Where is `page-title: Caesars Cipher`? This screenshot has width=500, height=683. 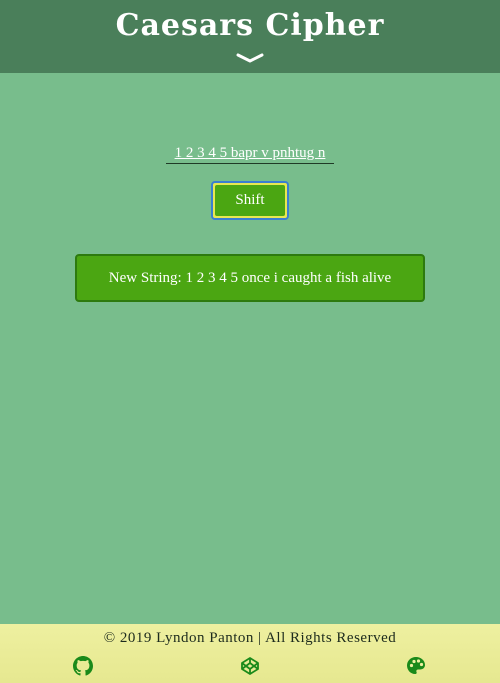
page-title: Caesars Cipher is located at coordinates (250, 25).